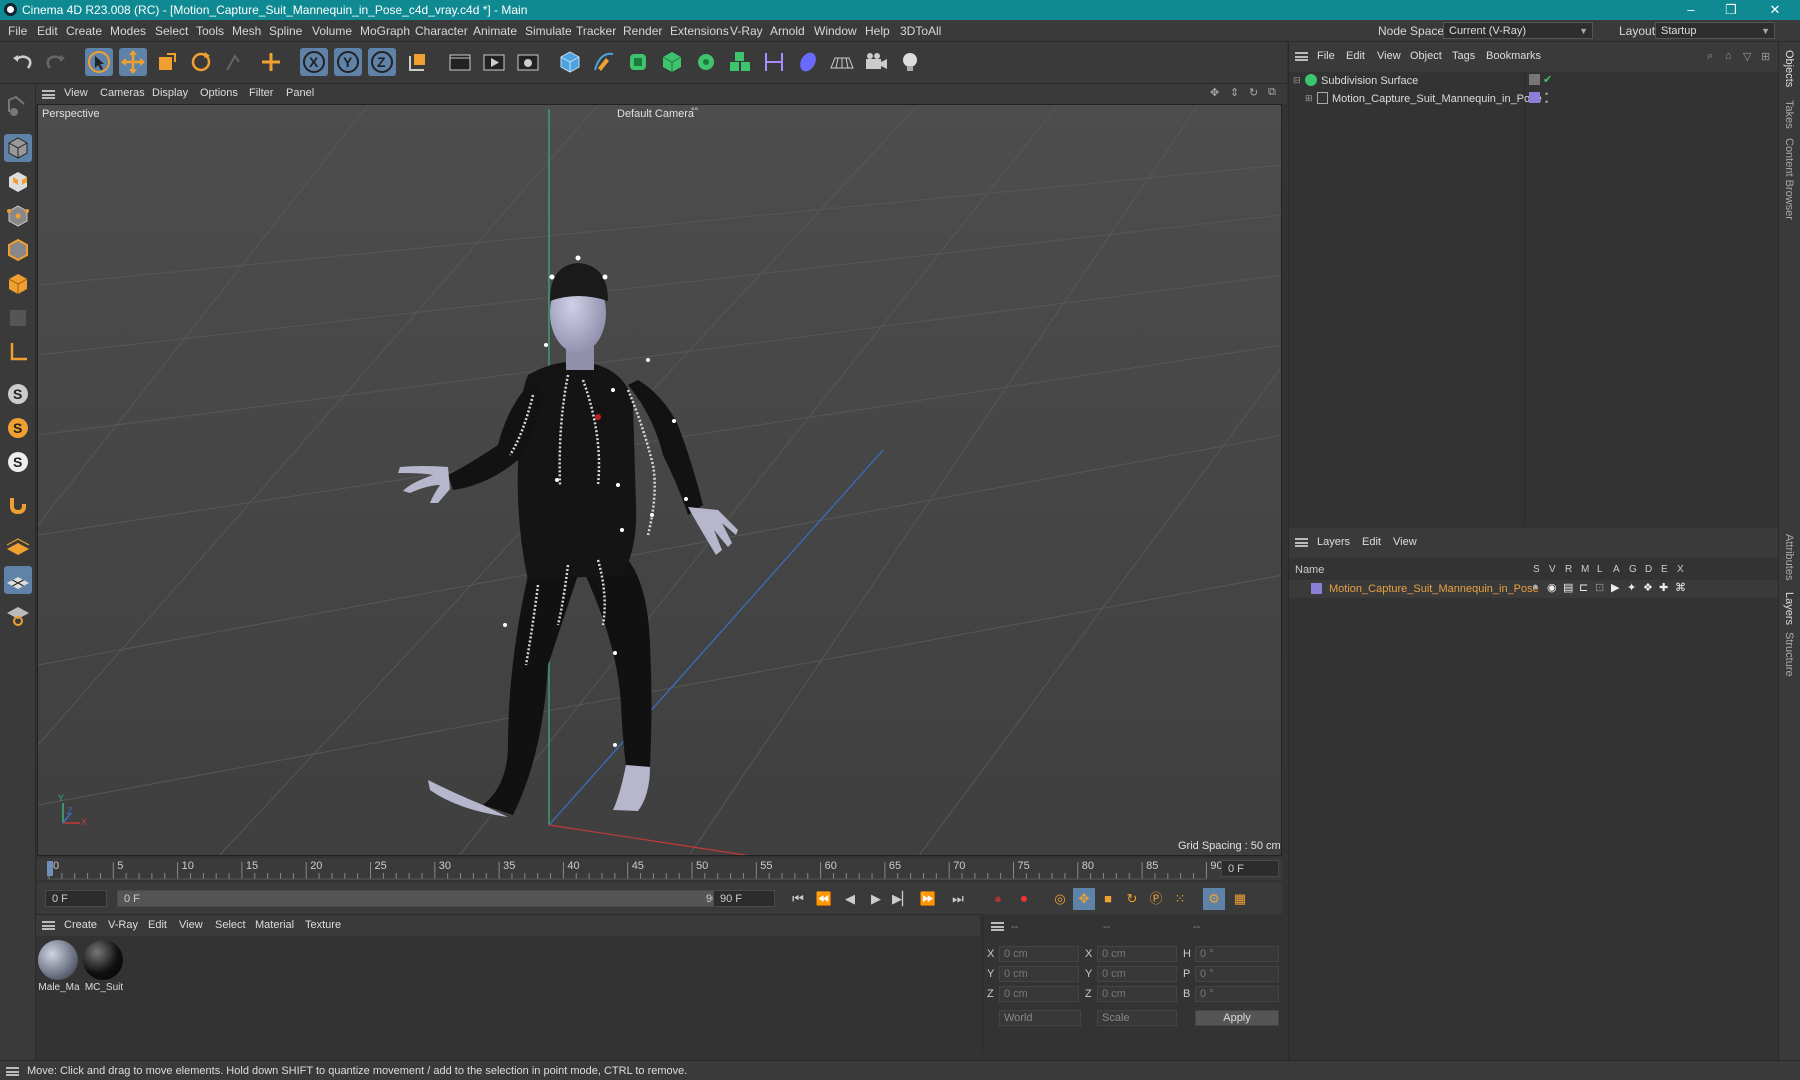 This screenshot has height=1080, width=1800. Describe the element at coordinates (528, 62) in the screenshot. I see `render-settings-icon` at that location.